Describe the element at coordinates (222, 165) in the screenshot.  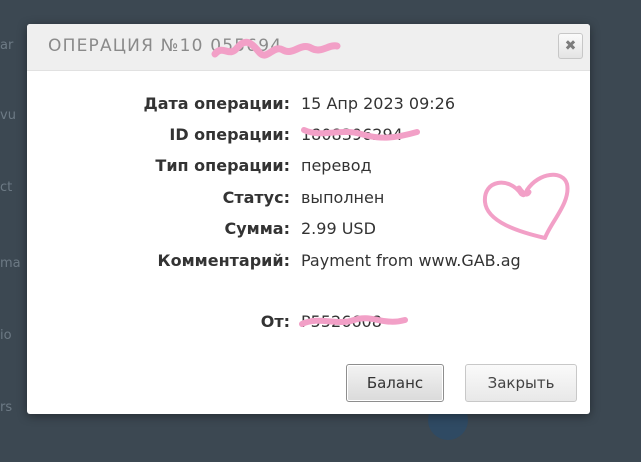
I see `field-label: Тип операции:` at that location.